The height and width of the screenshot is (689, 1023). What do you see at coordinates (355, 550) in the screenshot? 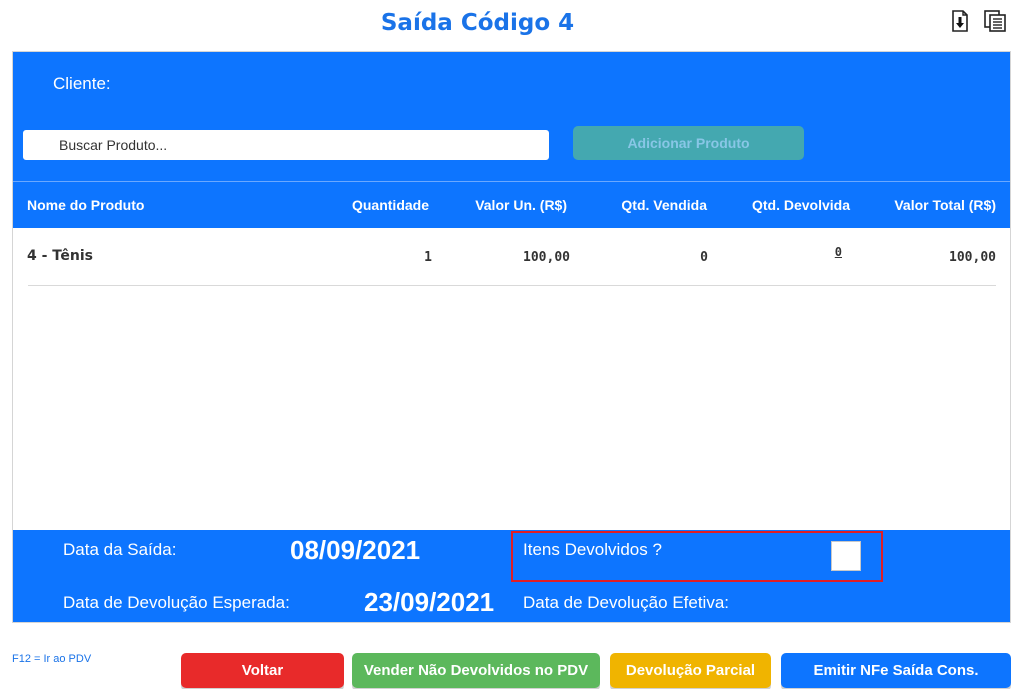
I see `data-saida-value: 08/09/2021` at bounding box center [355, 550].